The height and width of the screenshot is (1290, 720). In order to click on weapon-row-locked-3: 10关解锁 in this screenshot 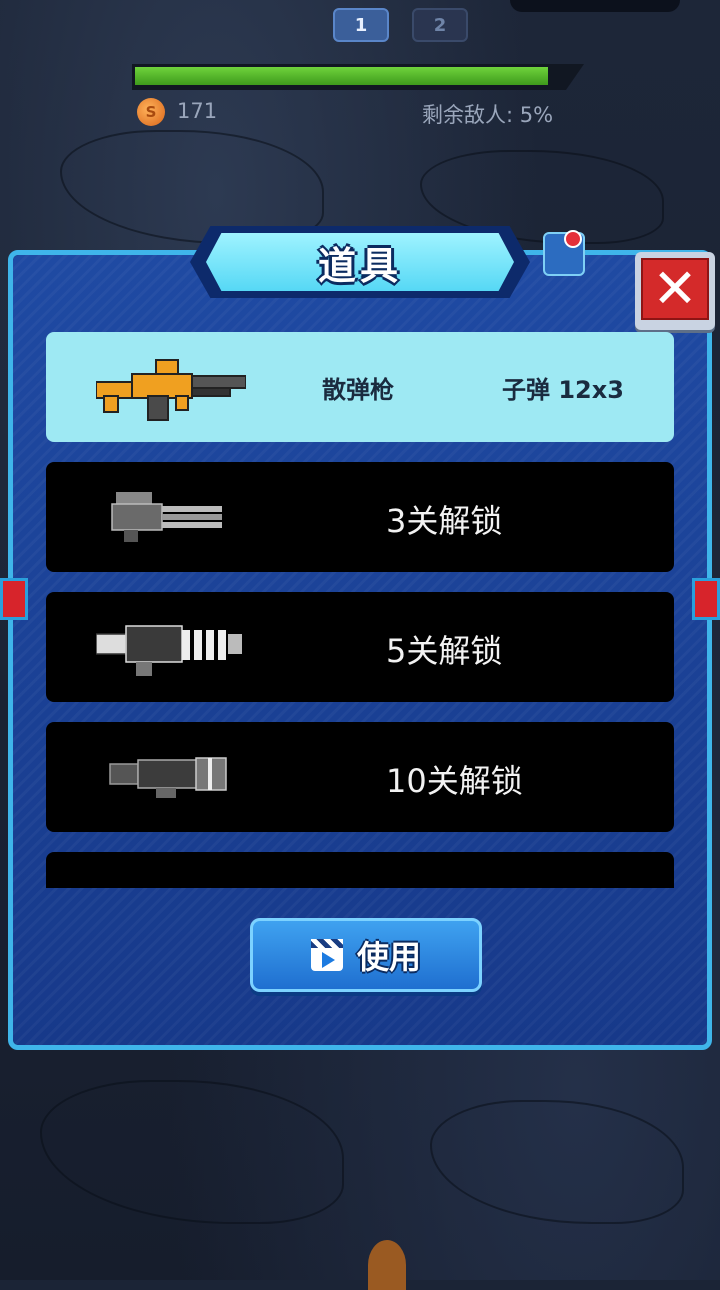, I will do `click(360, 777)`.